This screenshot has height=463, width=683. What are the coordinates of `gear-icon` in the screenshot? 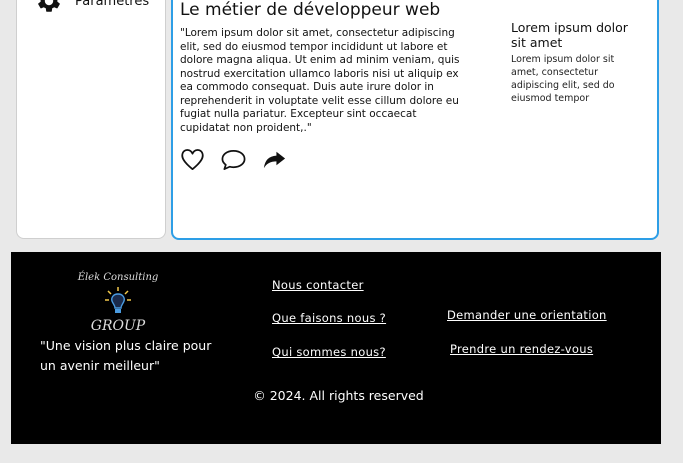 It's located at (49, 6).